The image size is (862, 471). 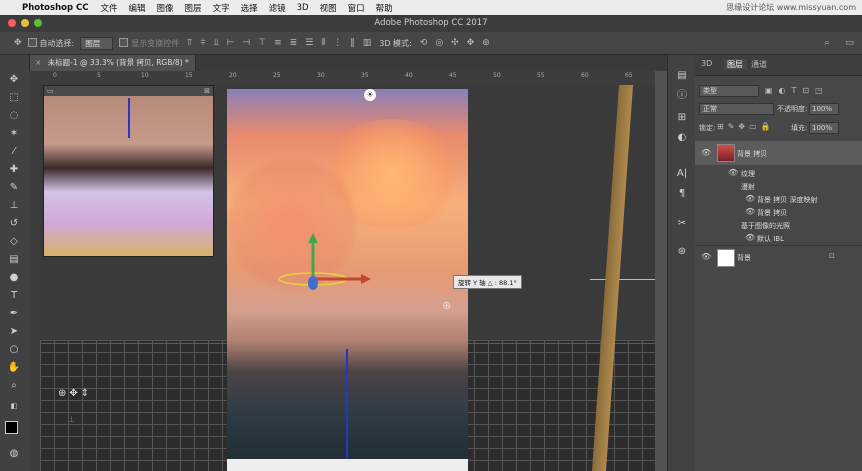 I want to click on distribute-bottom-icon: ☰, so click(x=309, y=43).